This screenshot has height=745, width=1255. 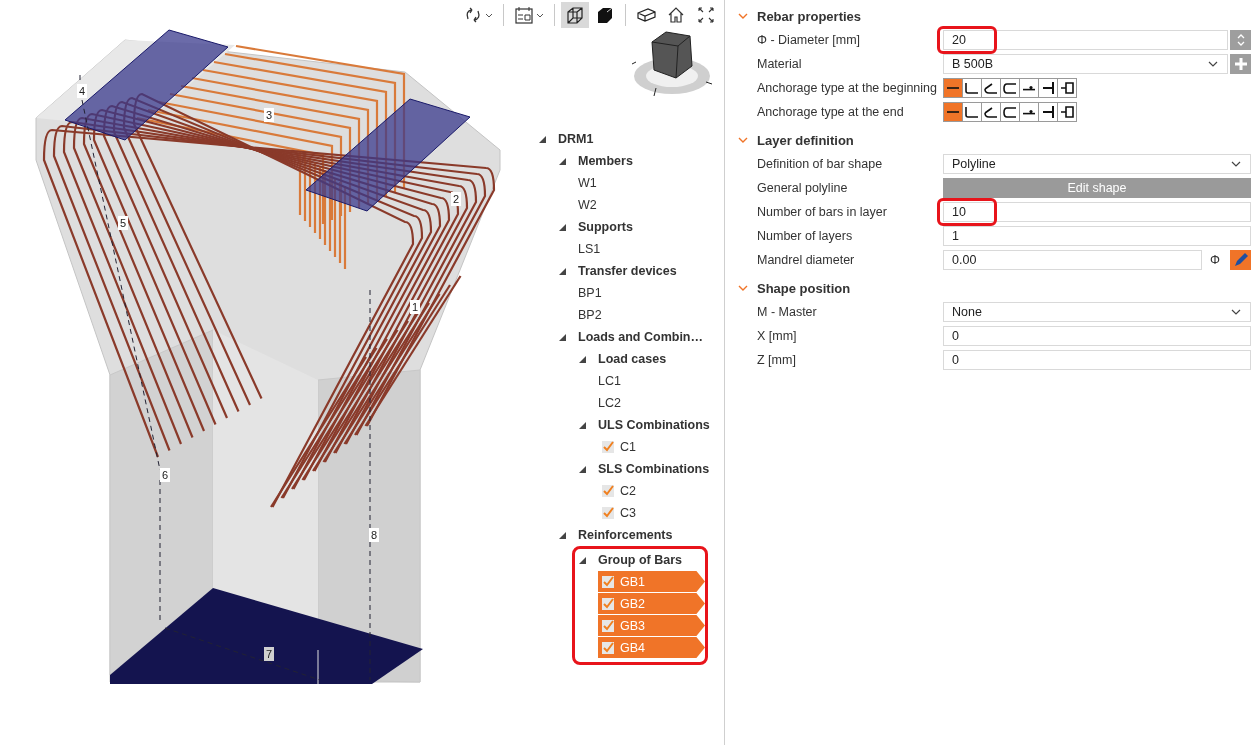 I want to click on section-title: Rebar properties, so click(x=809, y=16).